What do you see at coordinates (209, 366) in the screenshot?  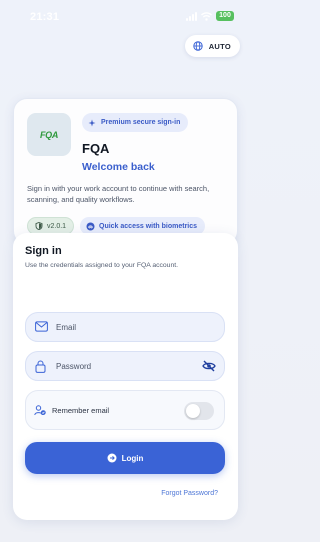 I see `eye-off-icon` at bounding box center [209, 366].